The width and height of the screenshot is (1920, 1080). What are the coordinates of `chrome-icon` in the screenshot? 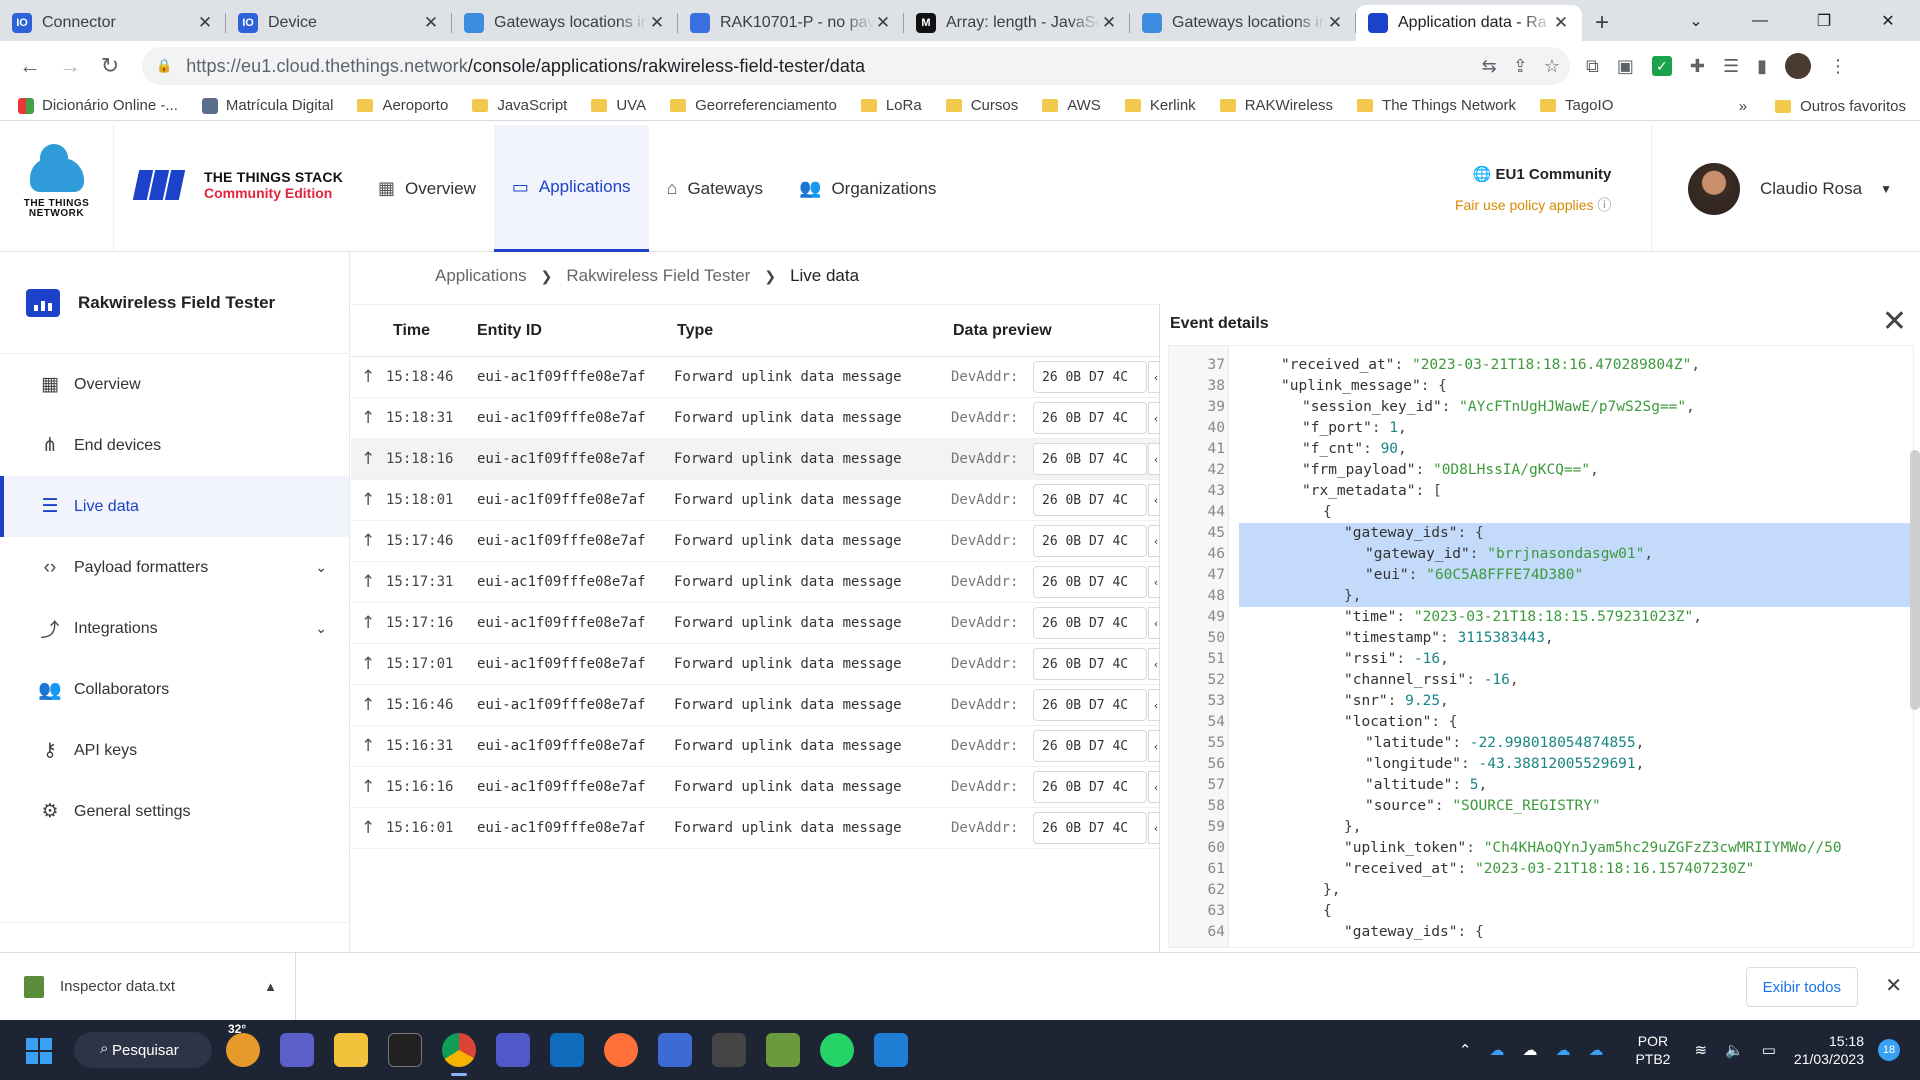 It's located at (459, 1054).